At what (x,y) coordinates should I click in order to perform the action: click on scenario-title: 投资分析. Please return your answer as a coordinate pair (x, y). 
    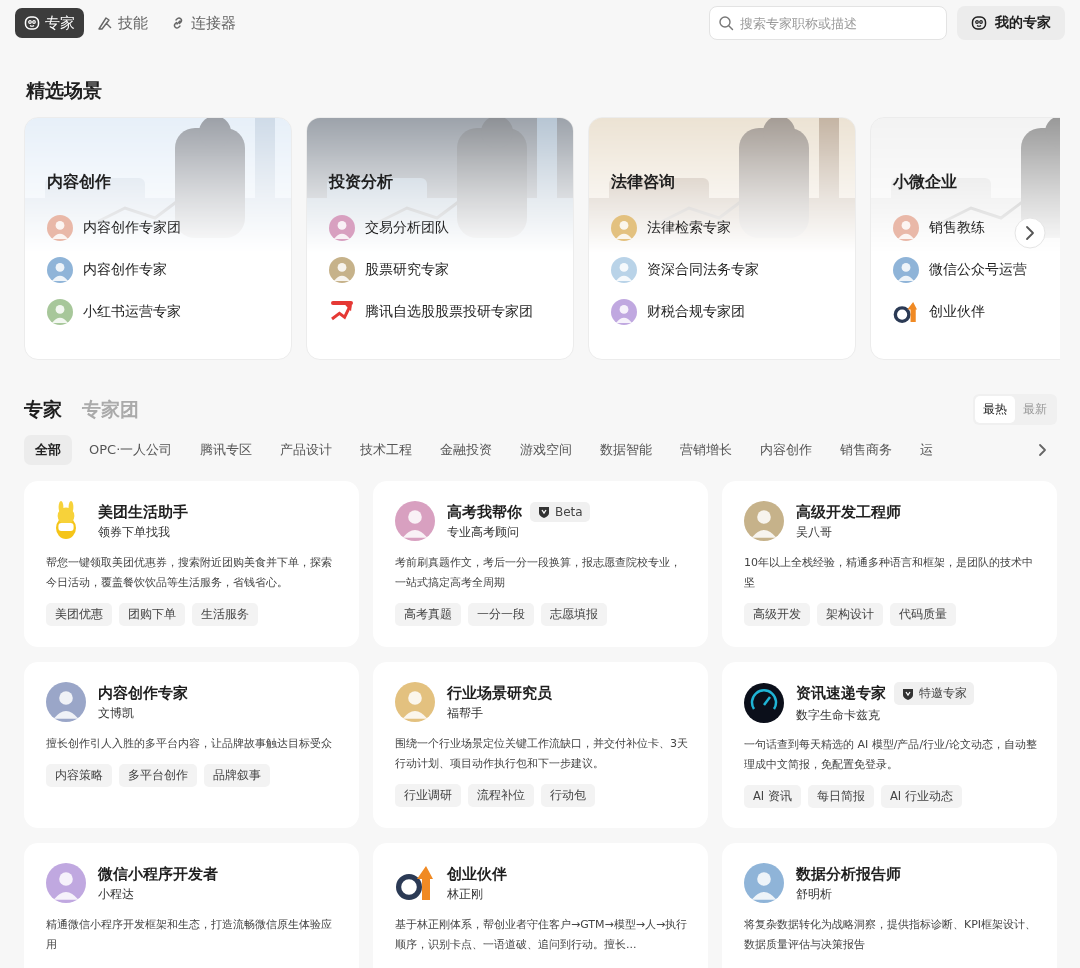
    Looking at the image, I should click on (361, 182).